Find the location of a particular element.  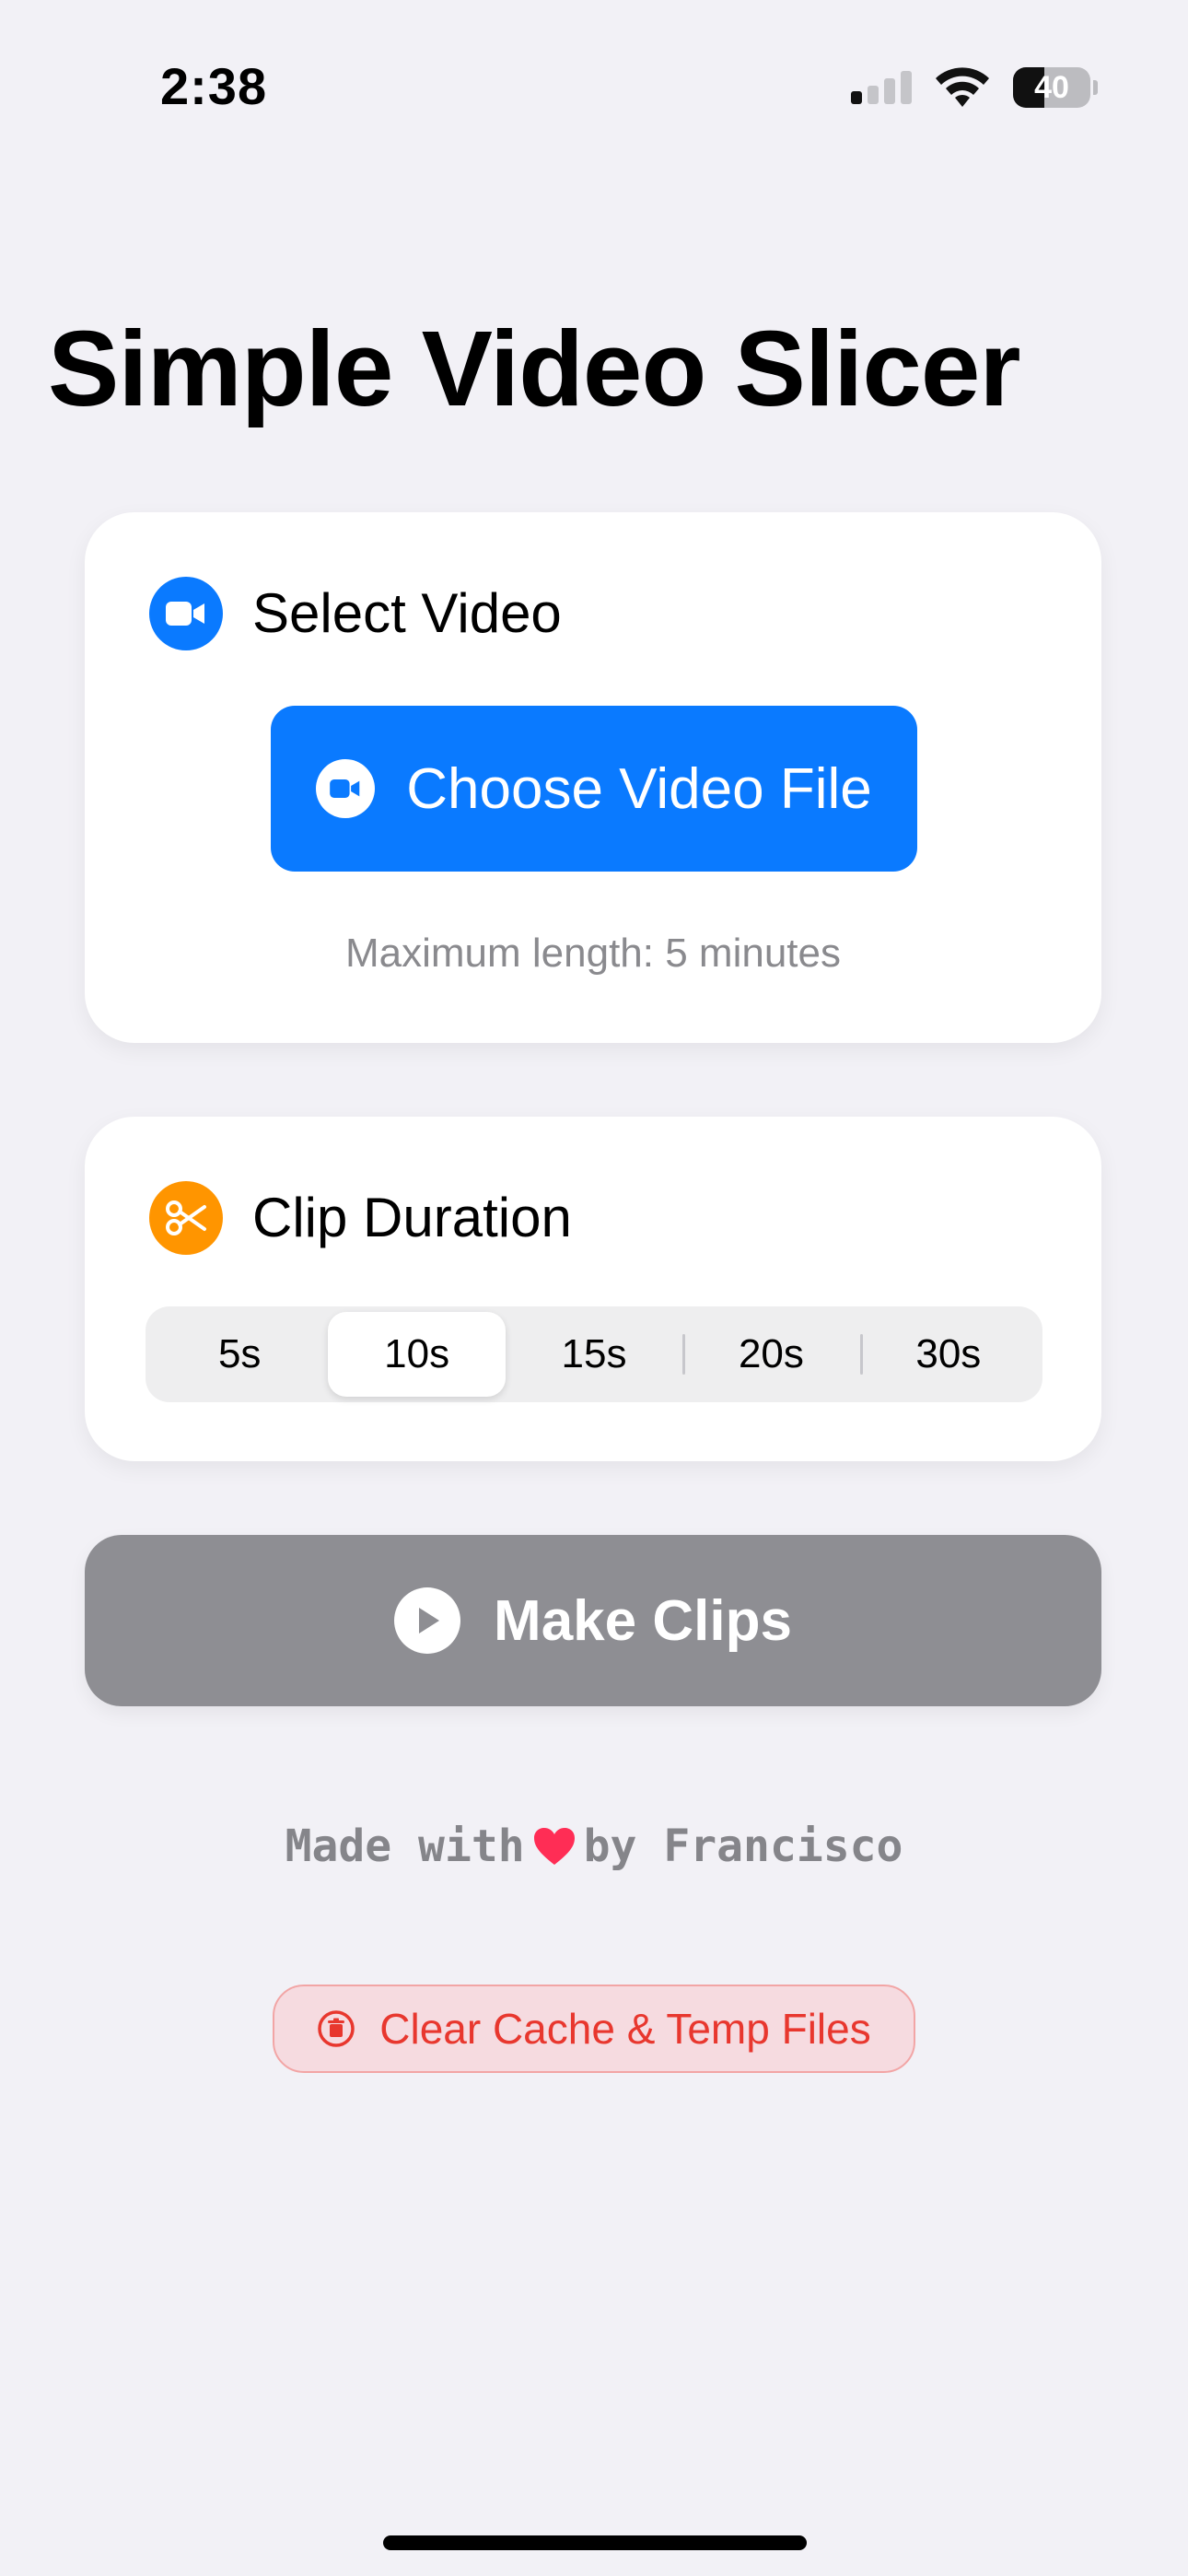

duration-option-label: 5s is located at coordinates (239, 1353).